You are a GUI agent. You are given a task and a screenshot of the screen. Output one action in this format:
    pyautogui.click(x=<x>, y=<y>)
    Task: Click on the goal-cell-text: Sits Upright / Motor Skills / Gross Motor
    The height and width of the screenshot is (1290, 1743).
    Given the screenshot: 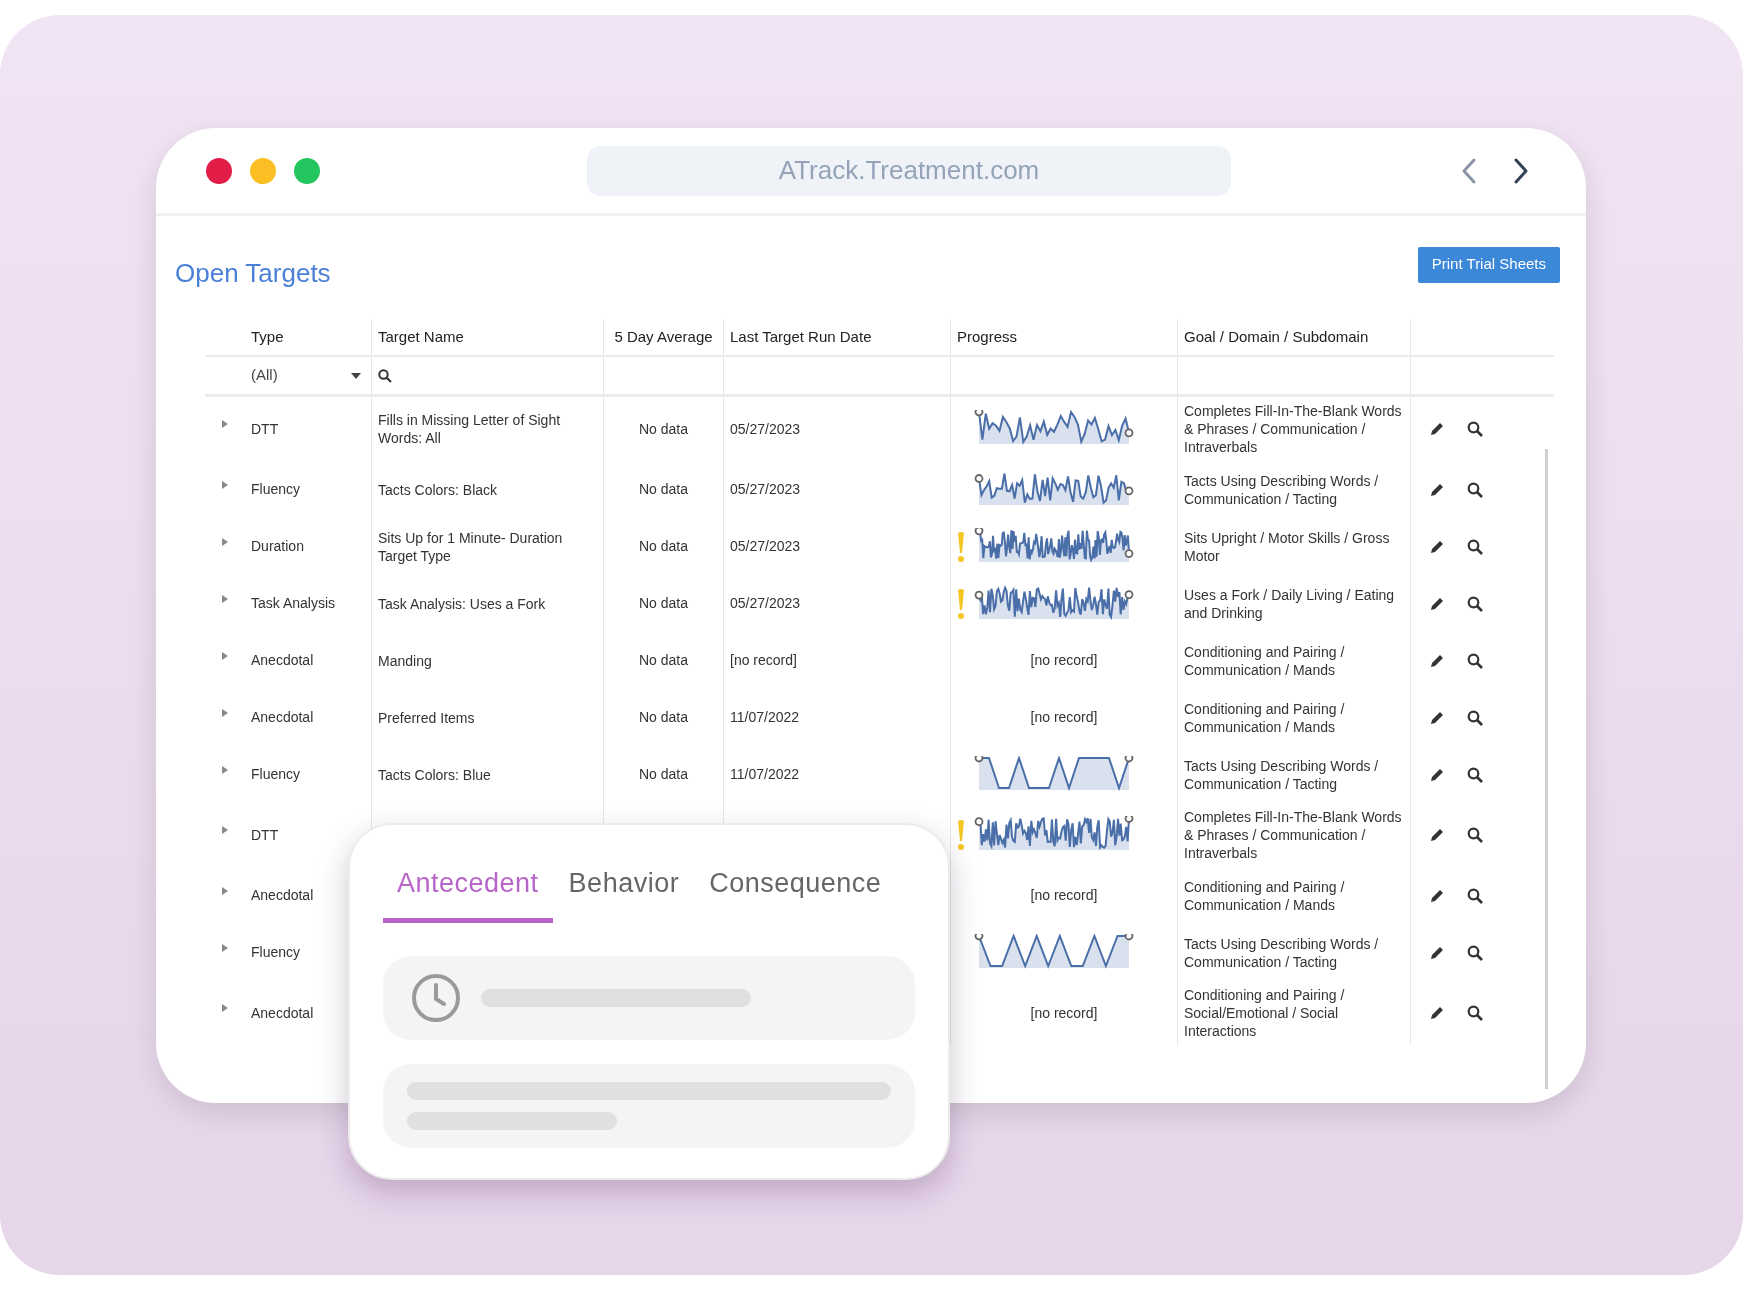 What is the action you would take?
    pyautogui.click(x=1287, y=547)
    